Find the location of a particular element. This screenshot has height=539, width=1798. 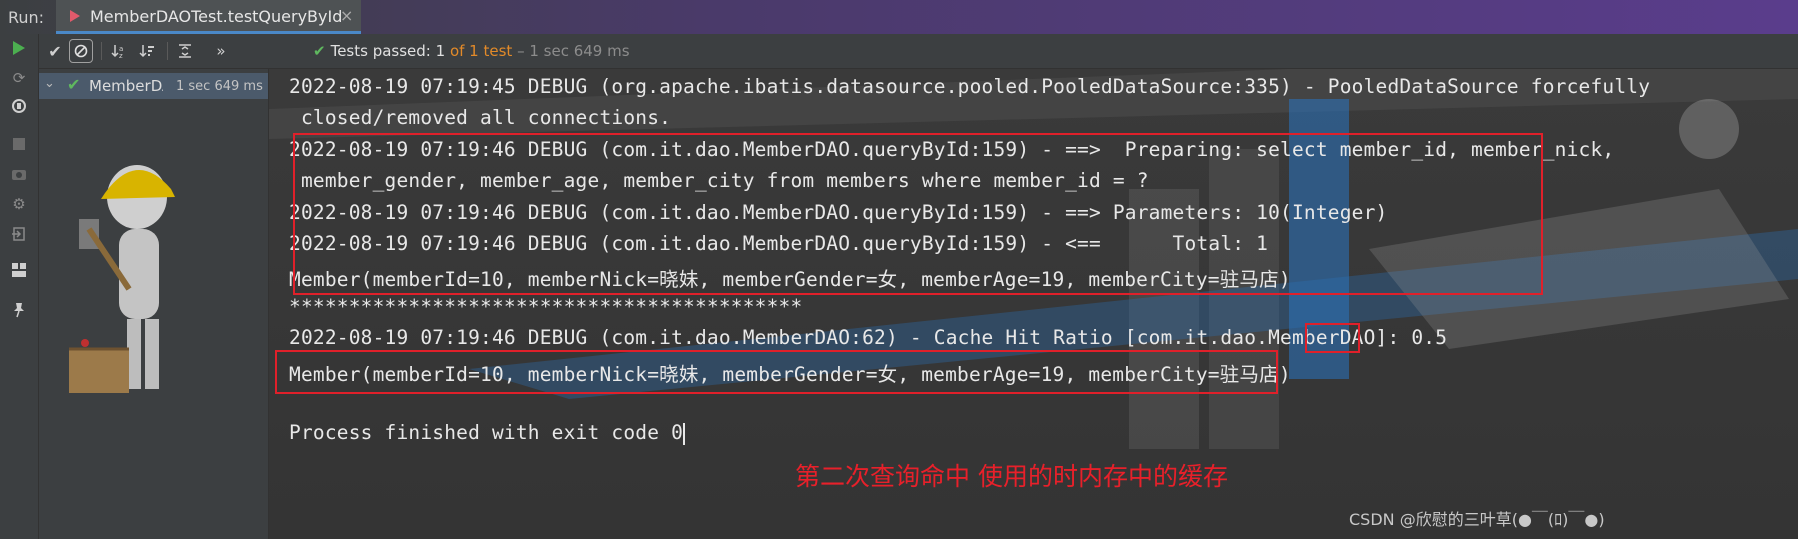

run-gutter: ⟳ ⚙ is located at coordinates (19, 286).